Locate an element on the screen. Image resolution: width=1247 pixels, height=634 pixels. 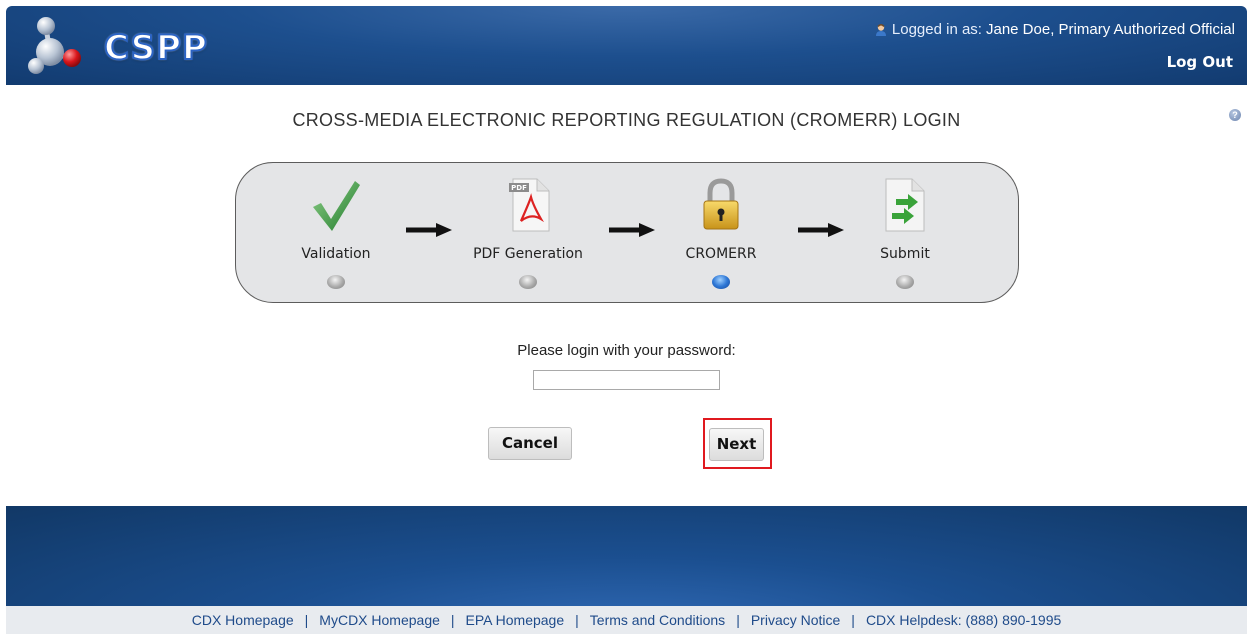
step-submit: Submit is located at coordinates (905, 233).